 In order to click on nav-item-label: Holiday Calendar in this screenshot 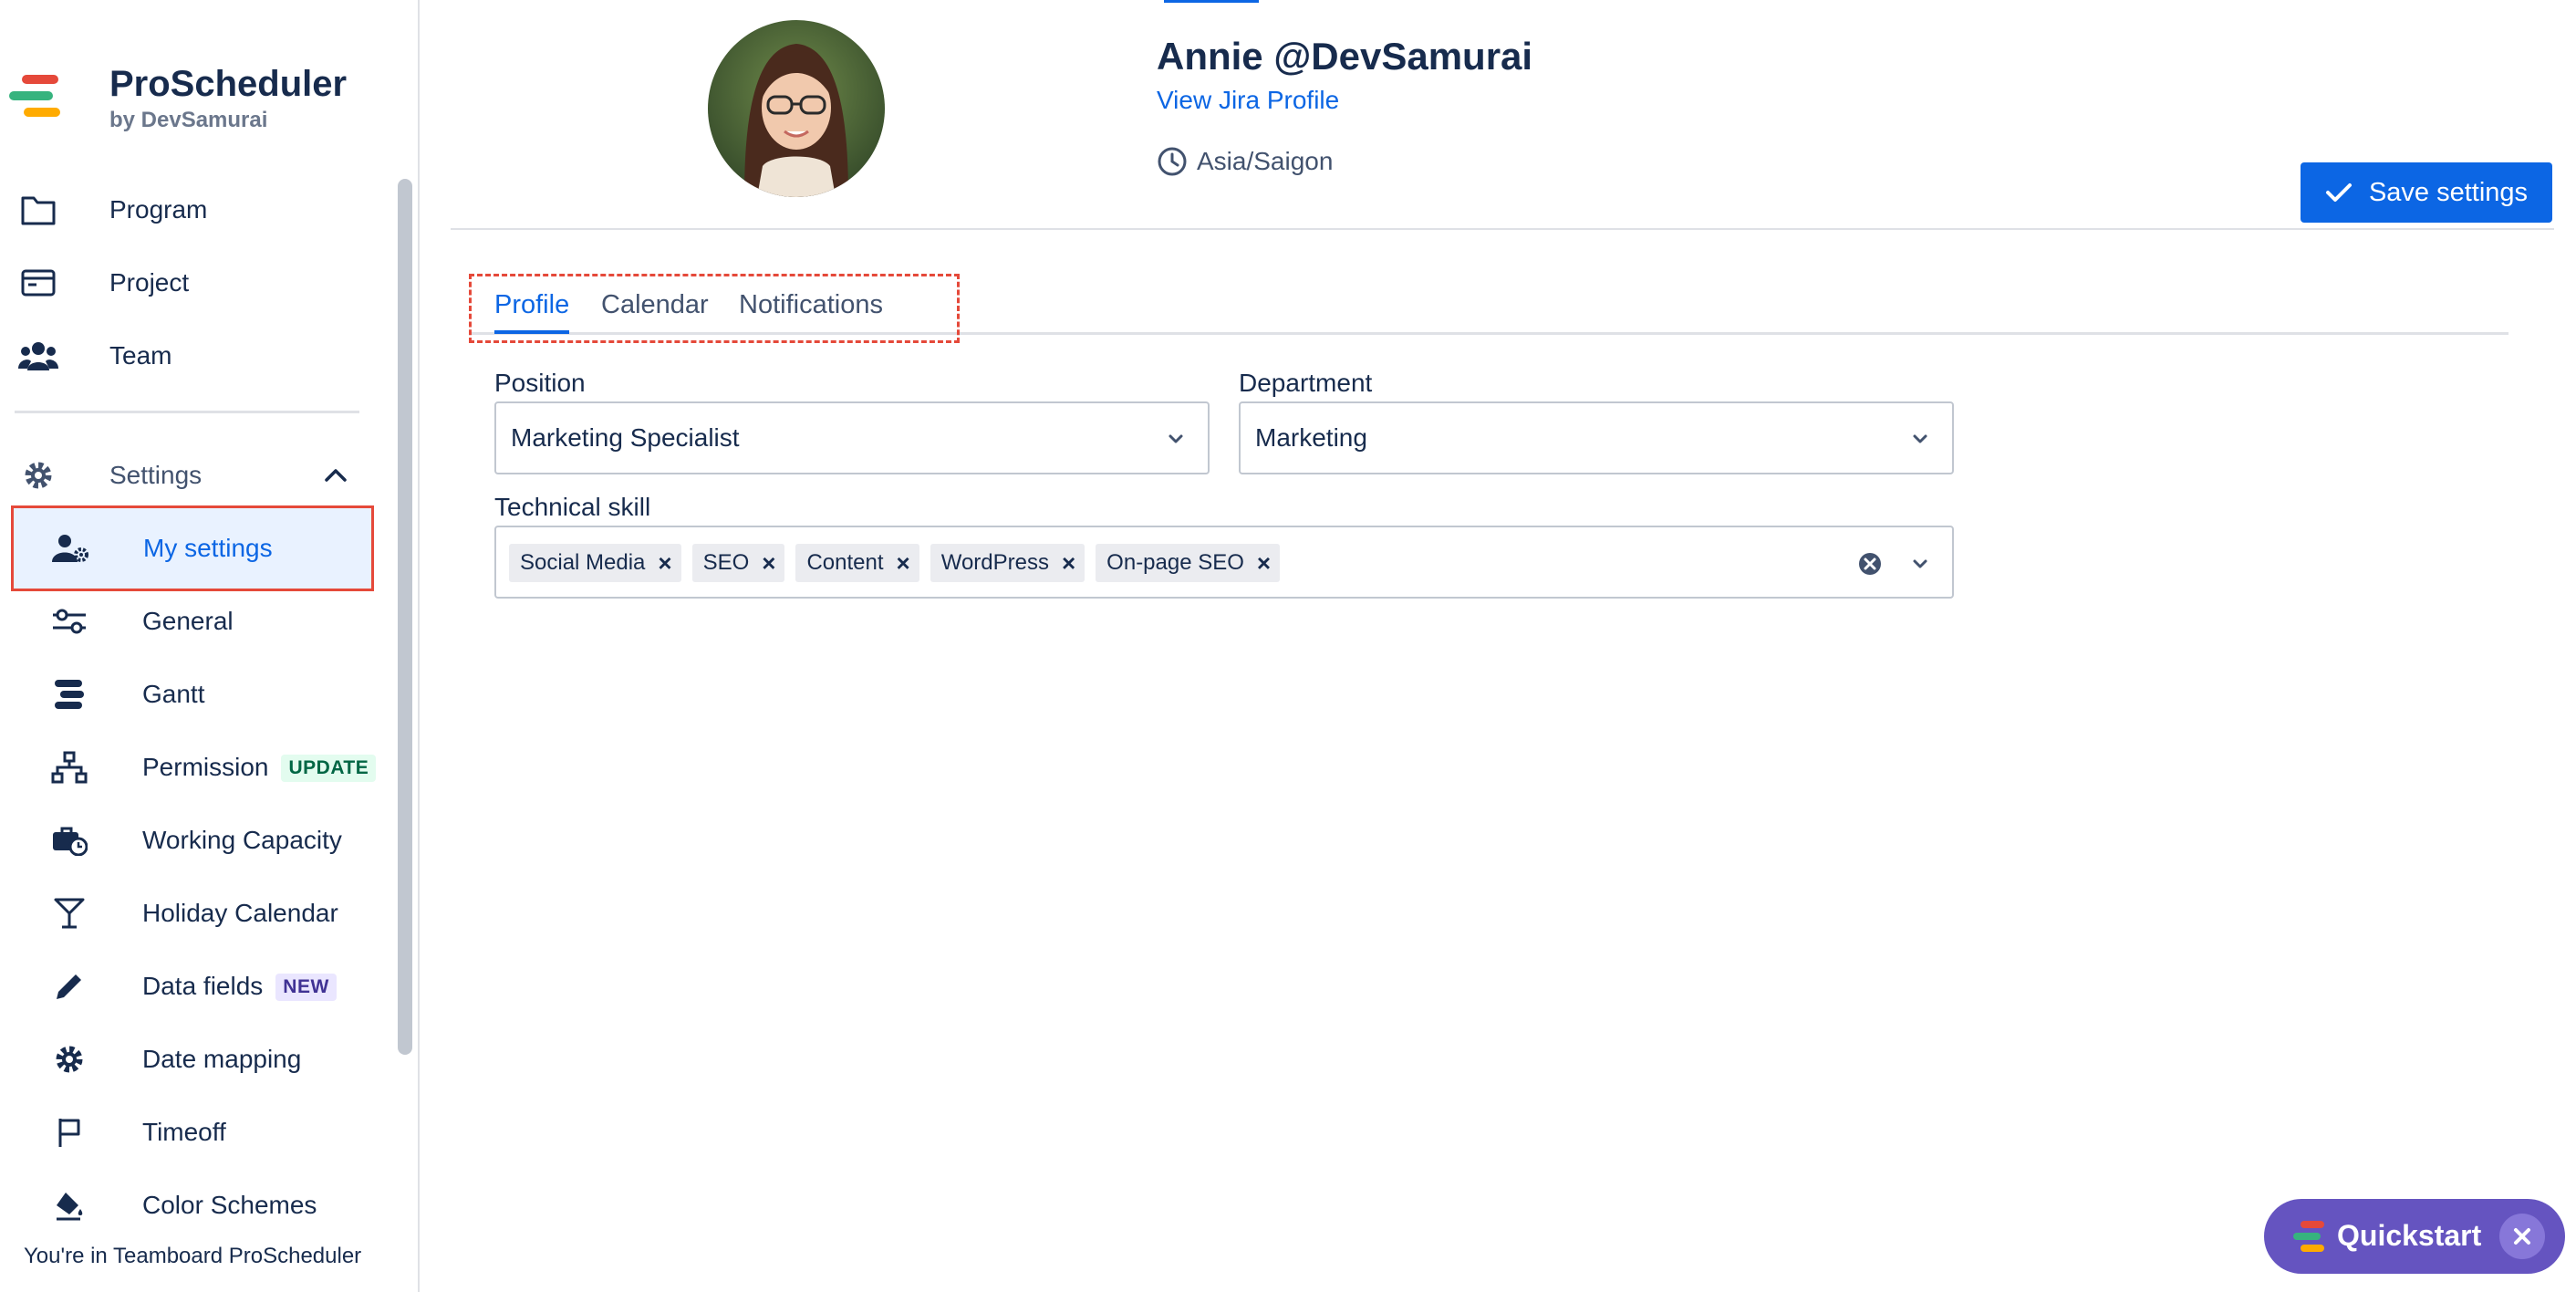, I will do `click(240, 913)`.